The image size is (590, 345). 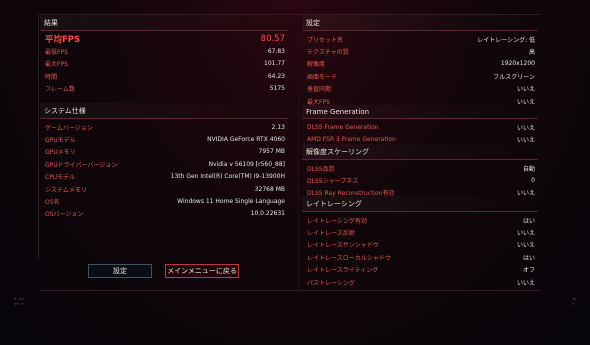 I want to click on raytracing-row: パストレーシング いいえ, so click(x=420, y=282).